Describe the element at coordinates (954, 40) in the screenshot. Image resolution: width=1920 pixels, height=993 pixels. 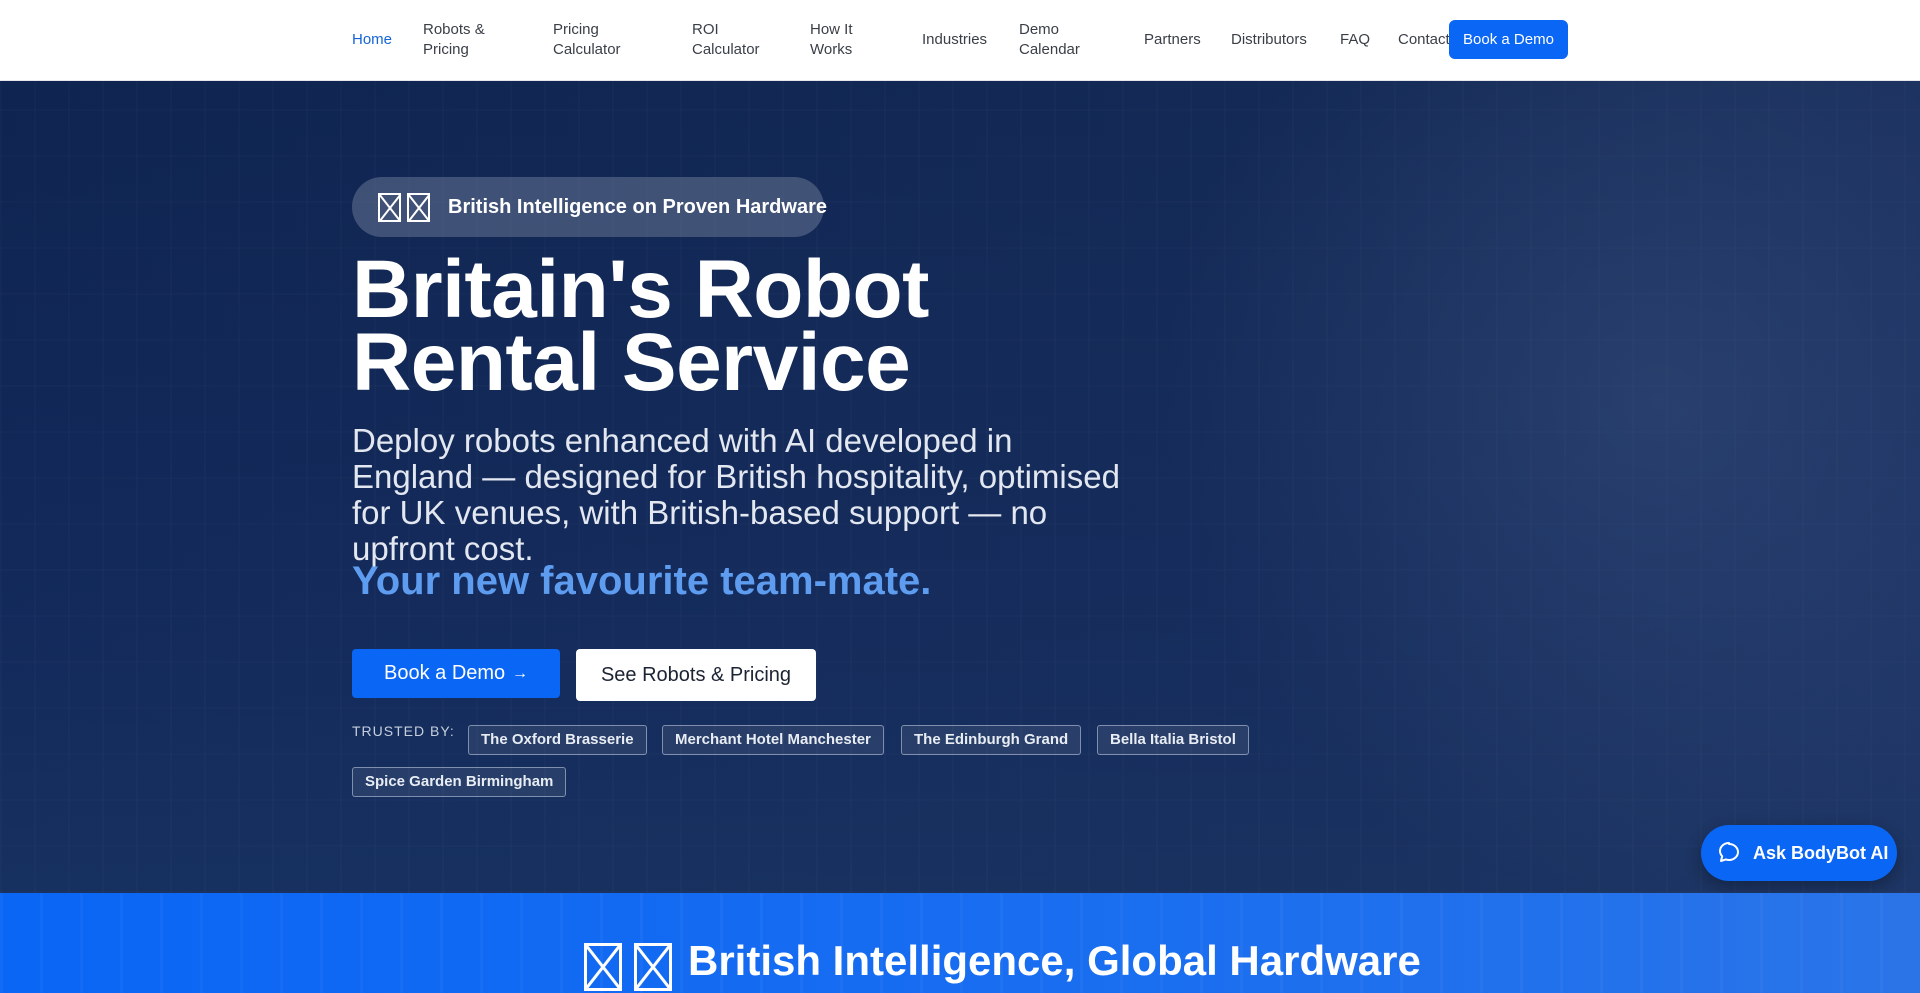
I see `nav-item-industries: Industries` at that location.